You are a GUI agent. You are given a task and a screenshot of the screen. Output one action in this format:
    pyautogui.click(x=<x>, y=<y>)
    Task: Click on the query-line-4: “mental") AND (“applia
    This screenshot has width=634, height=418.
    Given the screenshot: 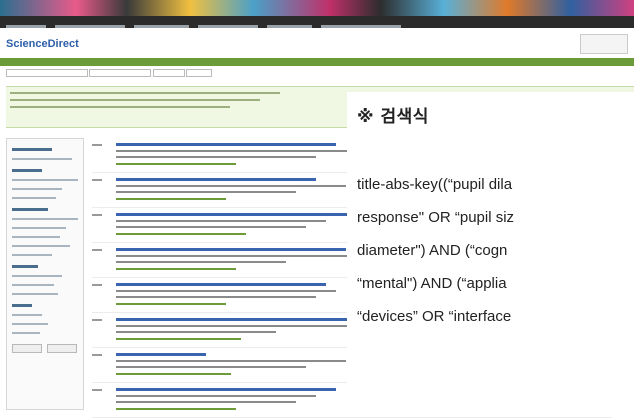 What is the action you would take?
    pyautogui.click(x=432, y=283)
    